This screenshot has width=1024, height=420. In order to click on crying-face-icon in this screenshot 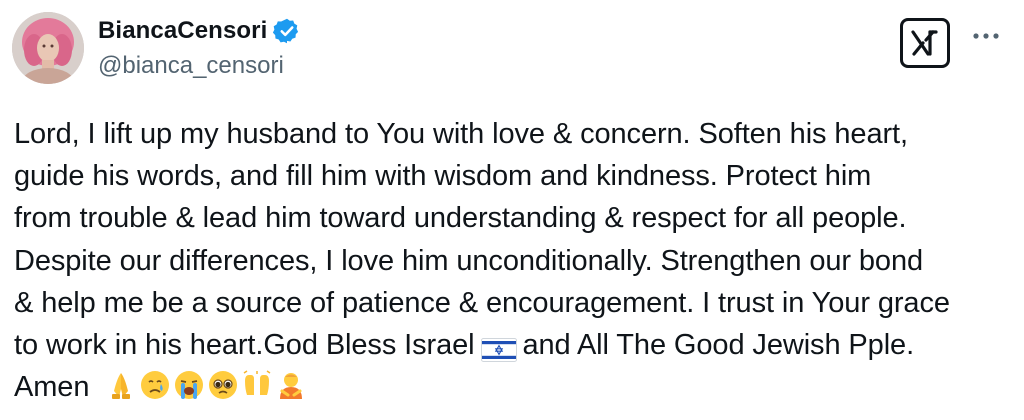, I will do `click(155, 385)`.